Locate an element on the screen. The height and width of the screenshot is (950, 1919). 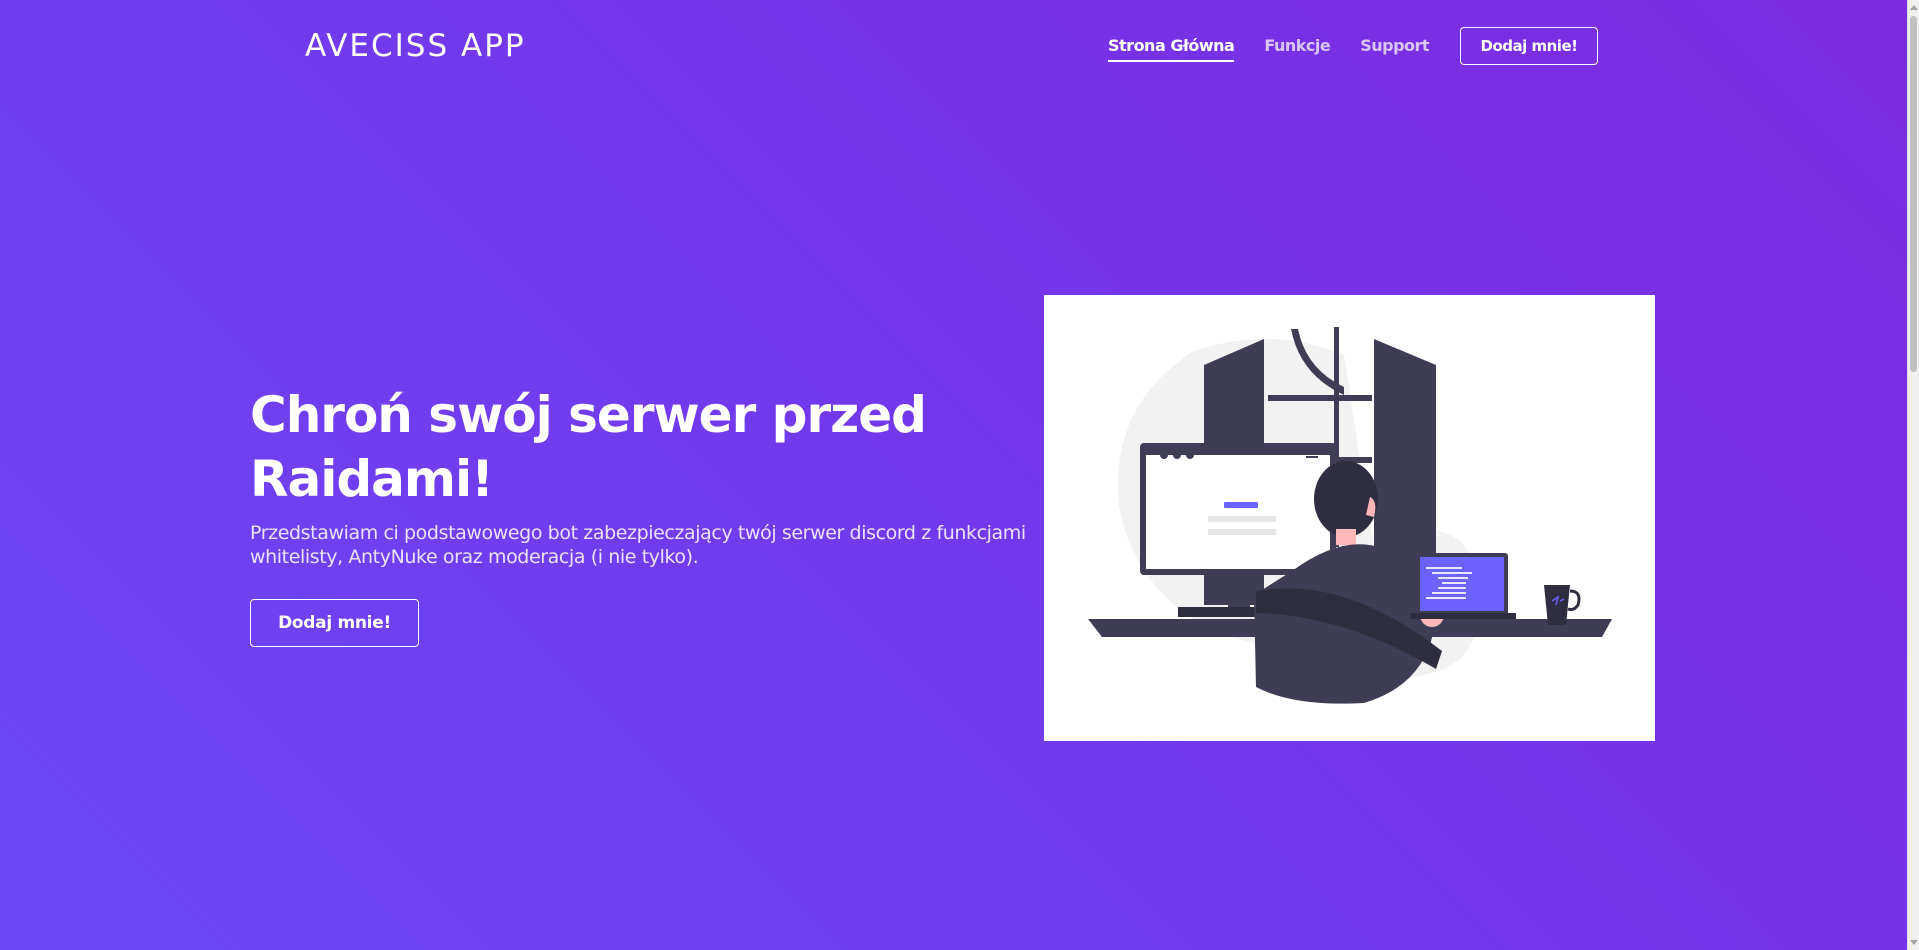
window-bar-top is located at coordinates (1320, 398).